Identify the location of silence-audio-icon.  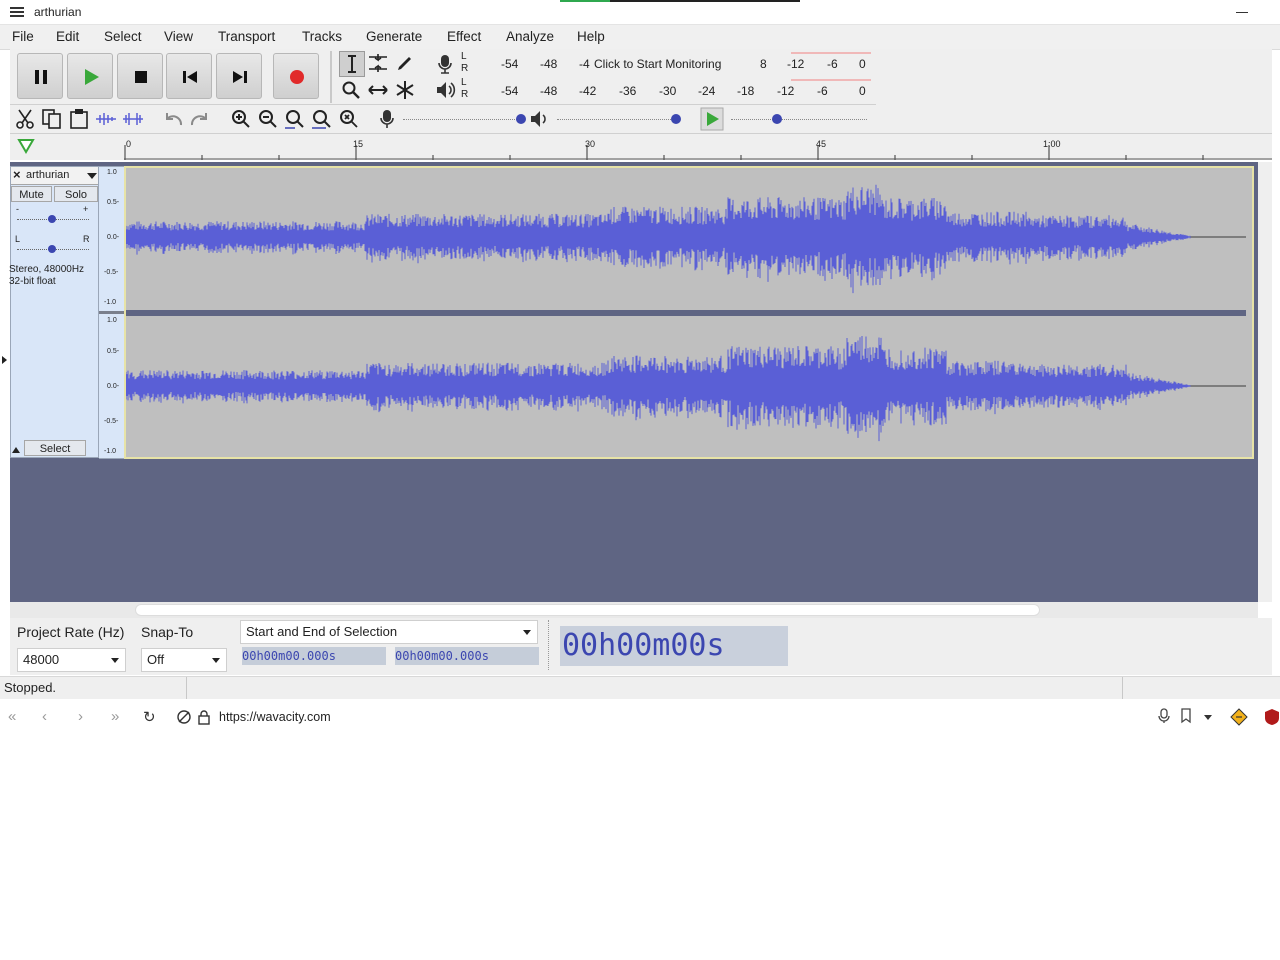
(133, 119).